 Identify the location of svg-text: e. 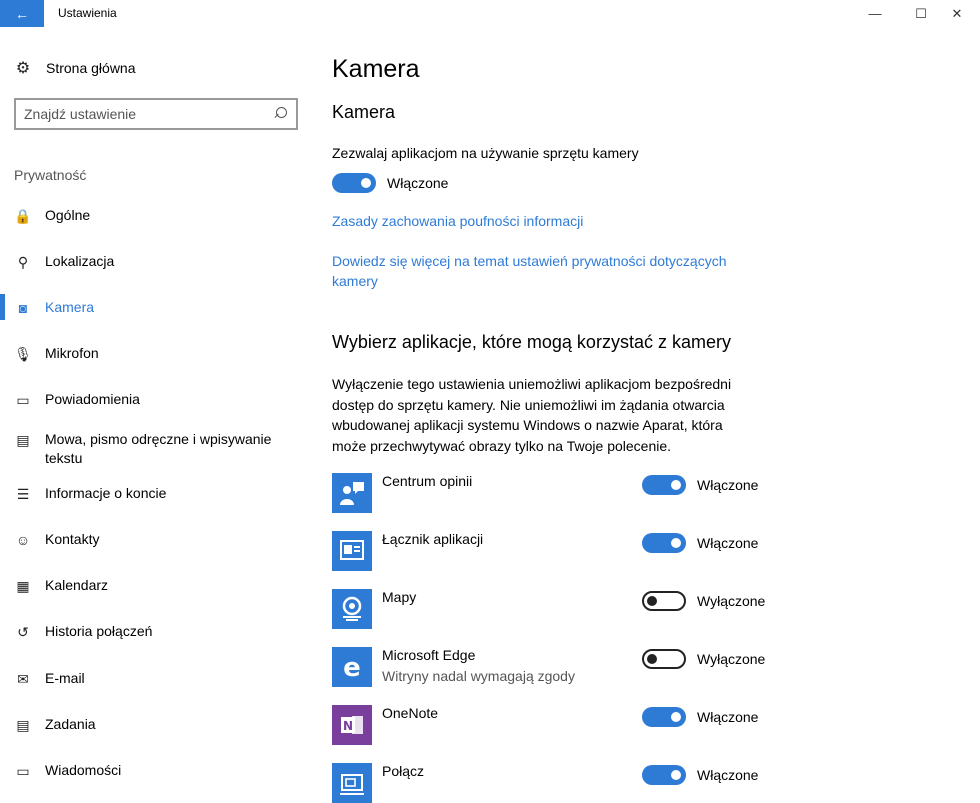
(352, 667).